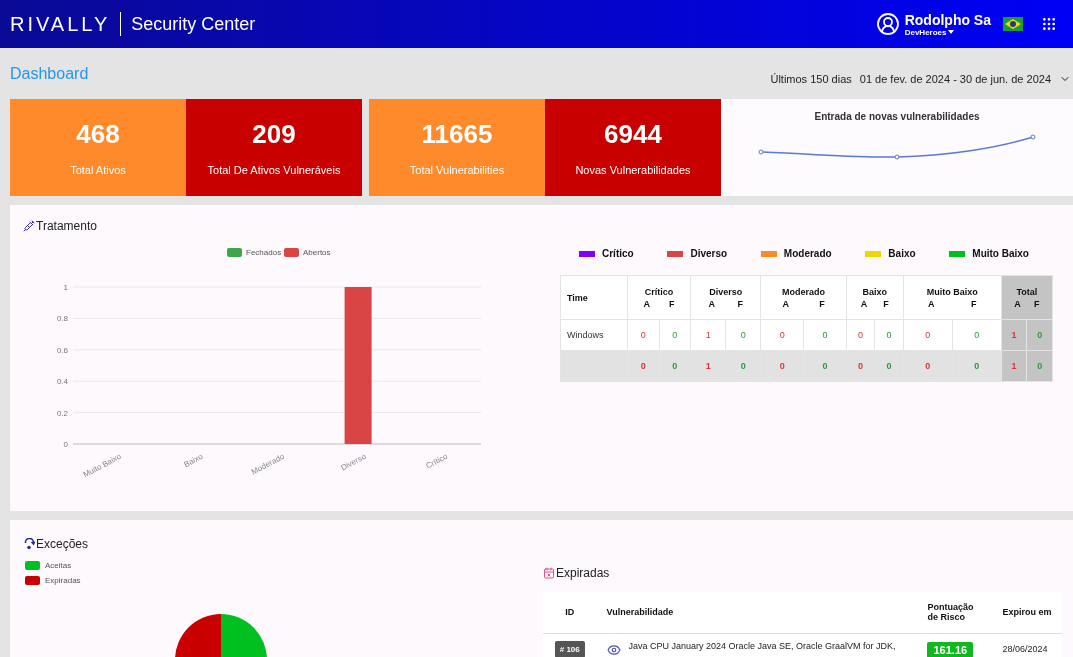 The height and width of the screenshot is (657, 1073). Describe the element at coordinates (955, 78) in the screenshot. I see `date-range: 01 de fev. de 2024 - 30 de jun. de 2024` at that location.